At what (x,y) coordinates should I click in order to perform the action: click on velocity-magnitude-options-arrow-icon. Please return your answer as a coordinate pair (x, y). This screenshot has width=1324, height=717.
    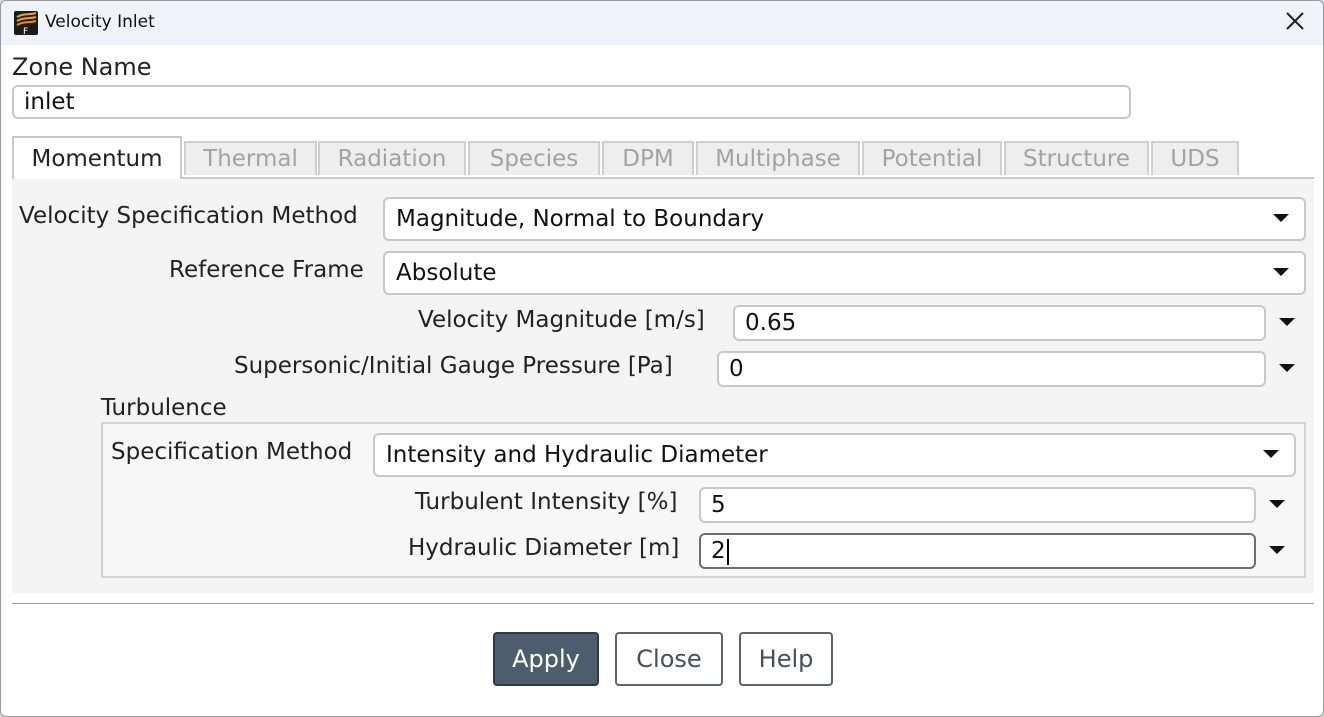
    Looking at the image, I should click on (1287, 322).